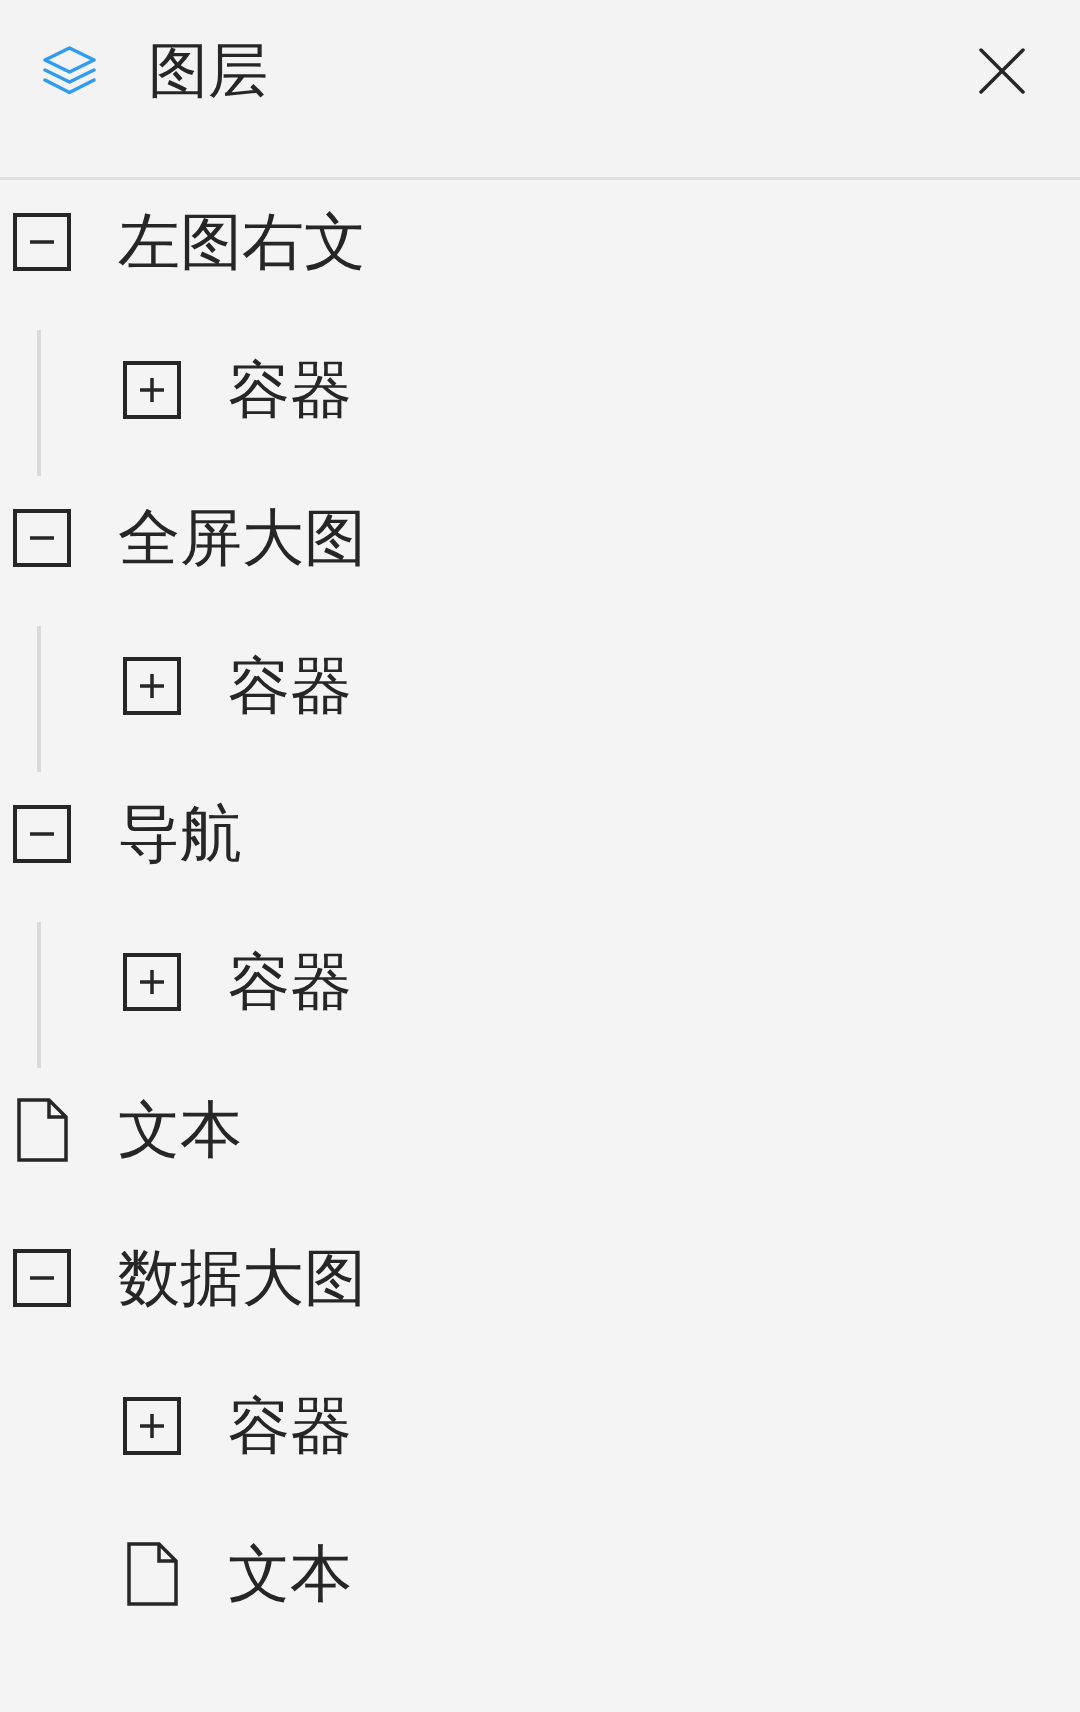  What do you see at coordinates (242, 538) in the screenshot?
I see `tree-item-label: 全屏大图` at bounding box center [242, 538].